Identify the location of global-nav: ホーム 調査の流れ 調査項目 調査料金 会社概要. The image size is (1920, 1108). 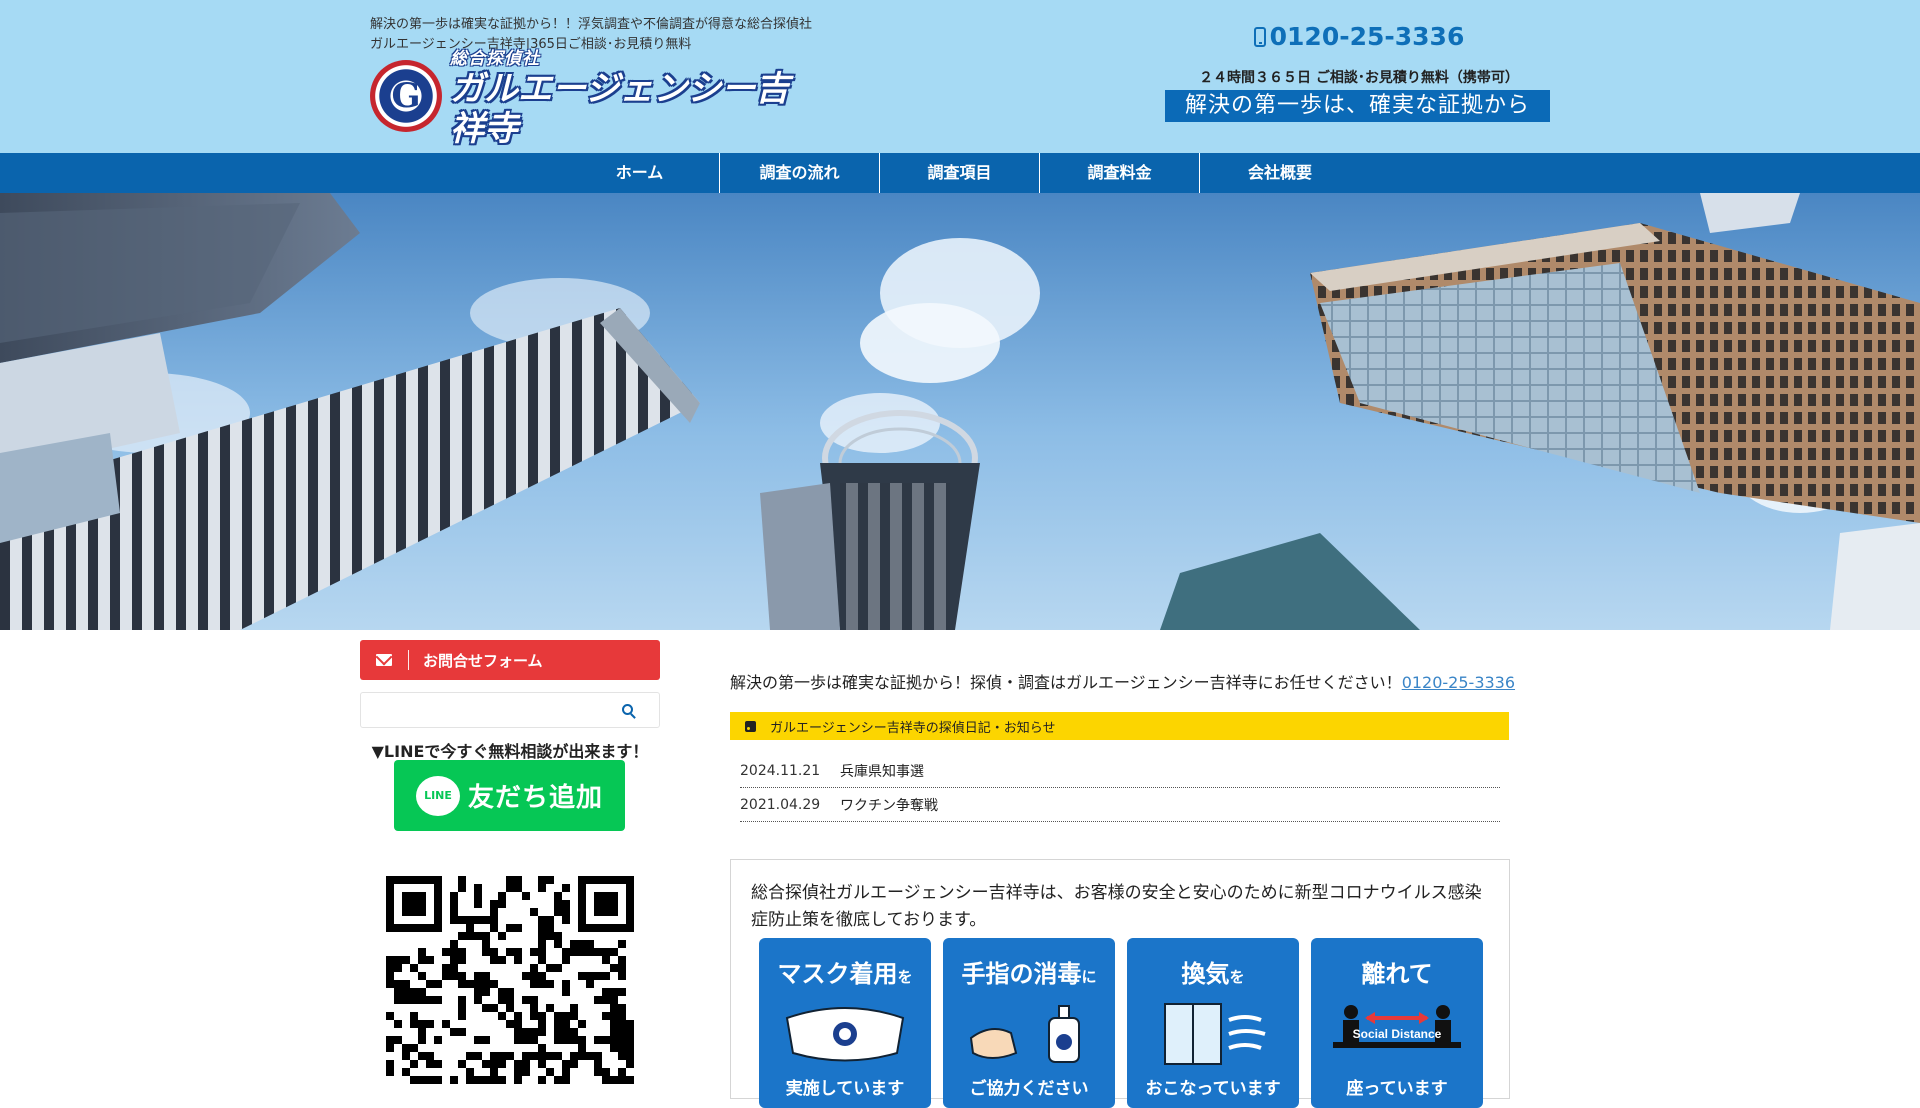
(960, 173).